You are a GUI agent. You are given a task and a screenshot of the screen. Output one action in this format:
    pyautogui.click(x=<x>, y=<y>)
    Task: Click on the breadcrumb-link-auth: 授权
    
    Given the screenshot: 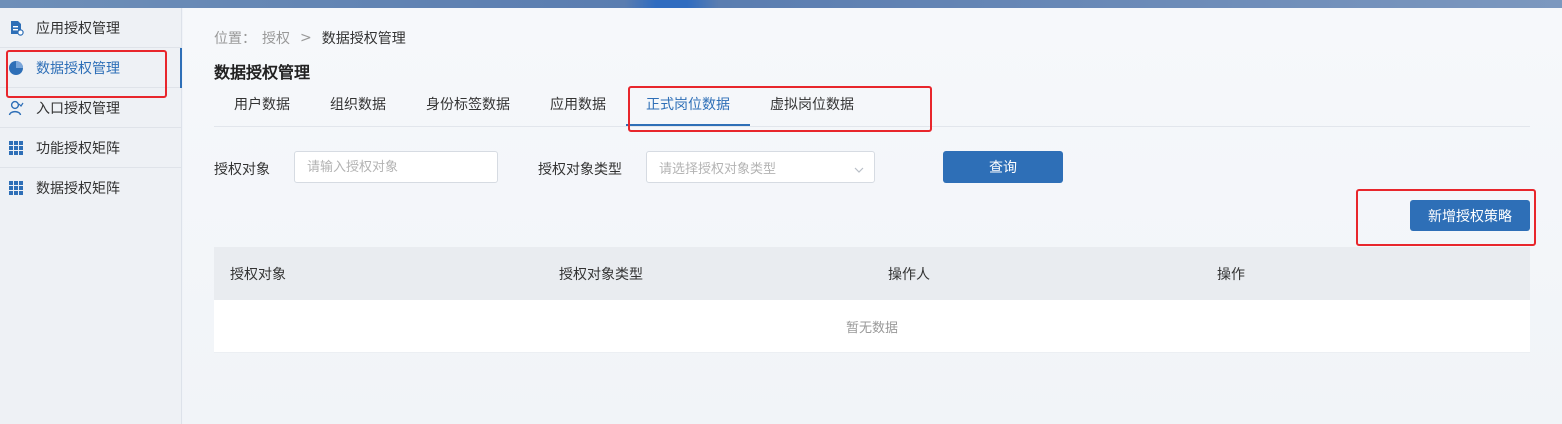 What is the action you would take?
    pyautogui.click(x=276, y=38)
    